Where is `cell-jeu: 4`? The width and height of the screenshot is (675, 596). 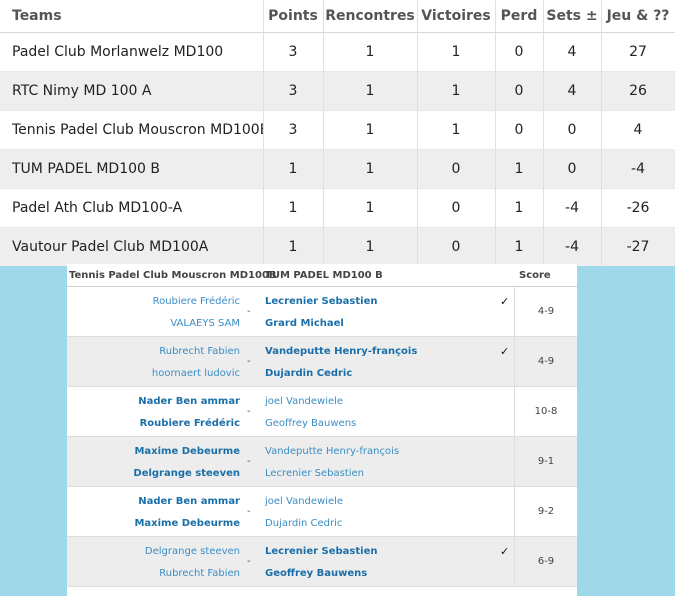
cell-jeu: 4 is located at coordinates (638, 130).